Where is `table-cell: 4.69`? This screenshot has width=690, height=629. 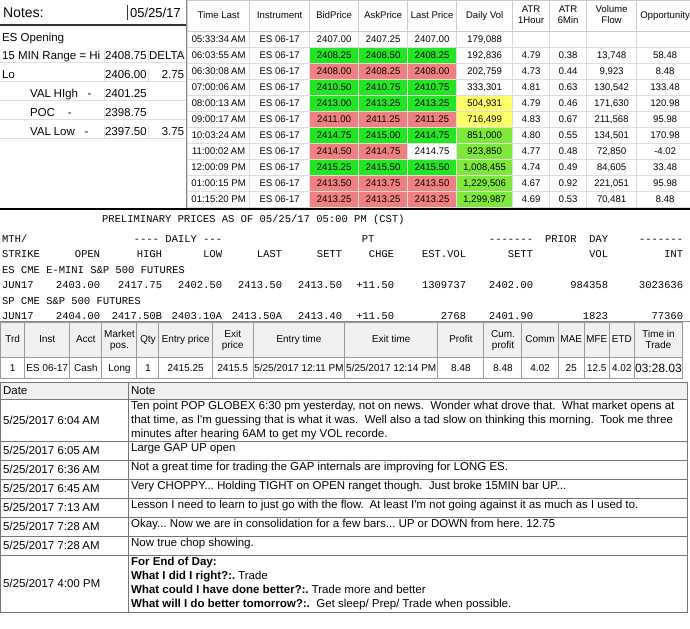
table-cell: 4.69 is located at coordinates (531, 200).